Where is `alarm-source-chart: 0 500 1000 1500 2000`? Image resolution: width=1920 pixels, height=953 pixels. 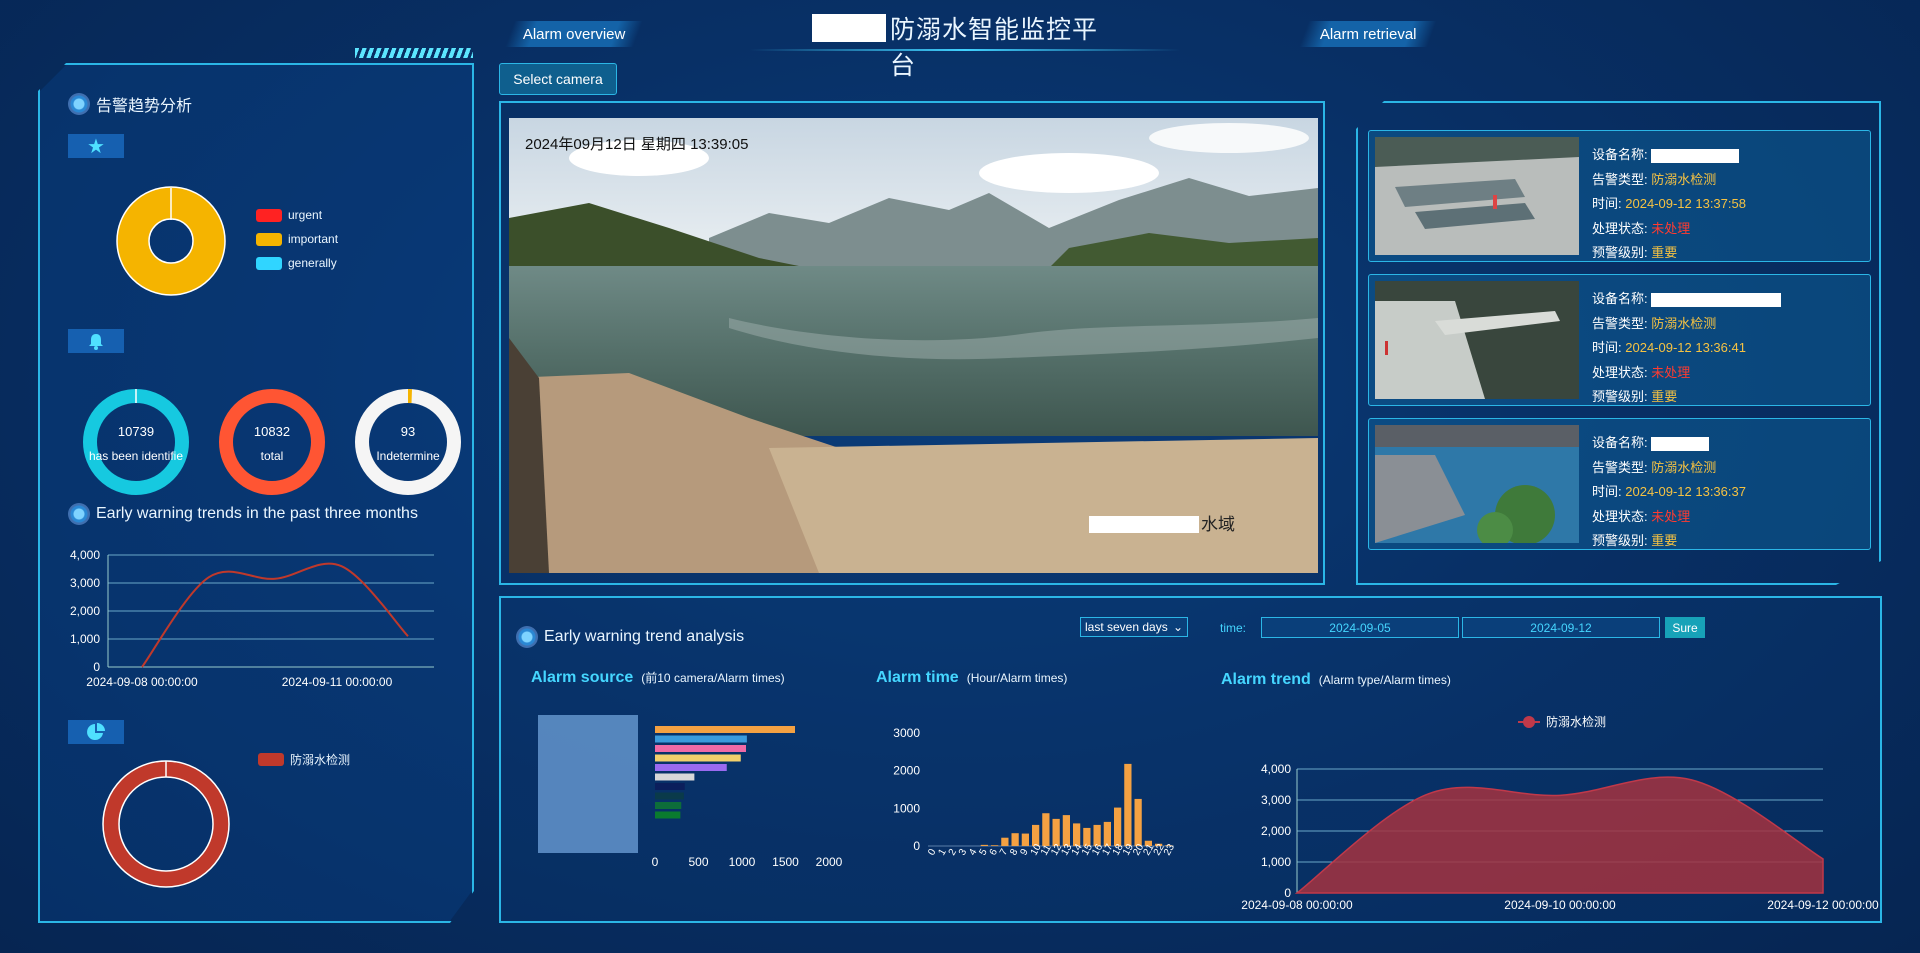 alarm-source-chart: 0 500 1000 1500 2000 is located at coordinates (690, 792).